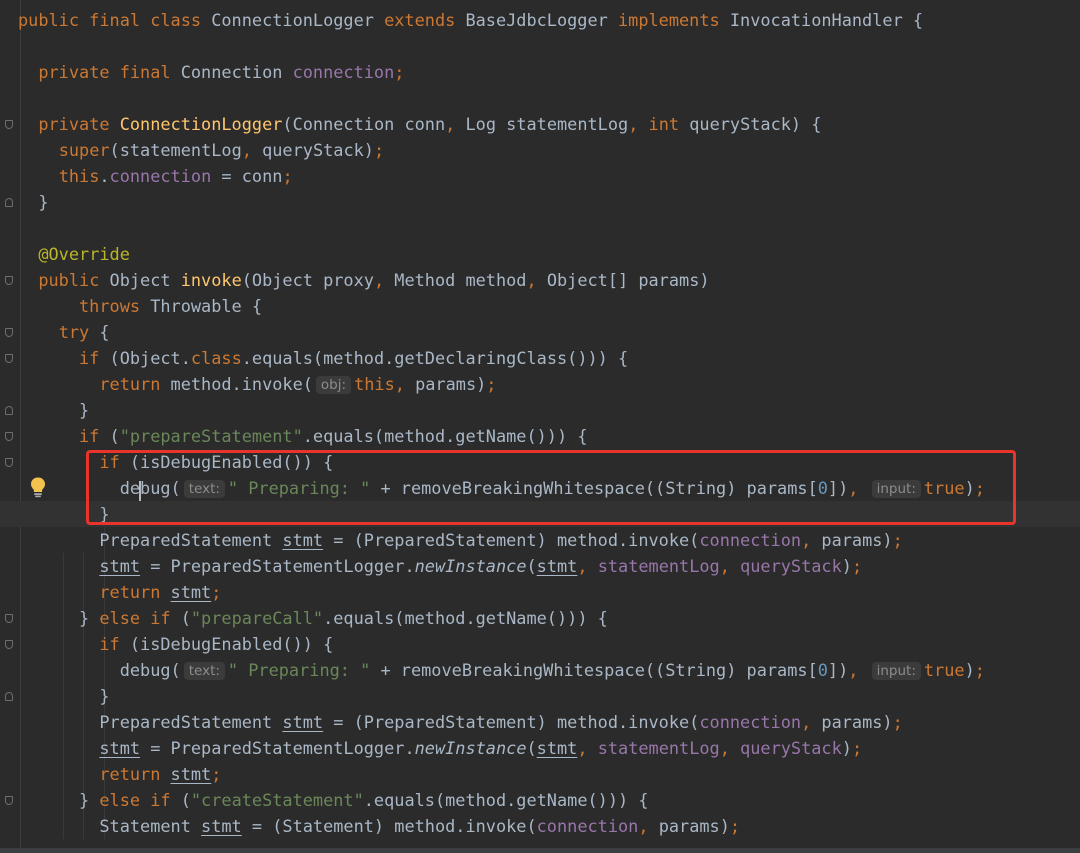  Describe the element at coordinates (791, 748) in the screenshot. I see `code-token: queryStack` at that location.